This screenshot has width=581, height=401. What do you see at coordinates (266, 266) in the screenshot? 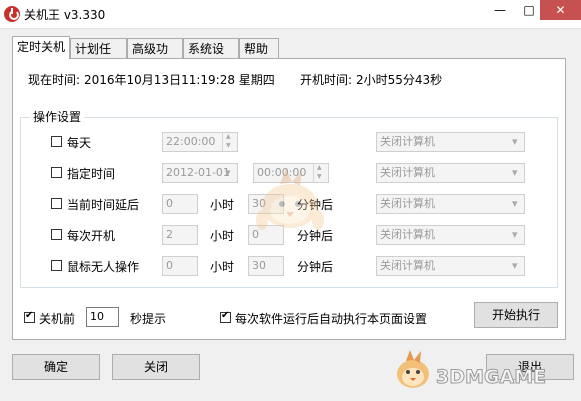
I see `idle-minutes-input: 30` at bounding box center [266, 266].